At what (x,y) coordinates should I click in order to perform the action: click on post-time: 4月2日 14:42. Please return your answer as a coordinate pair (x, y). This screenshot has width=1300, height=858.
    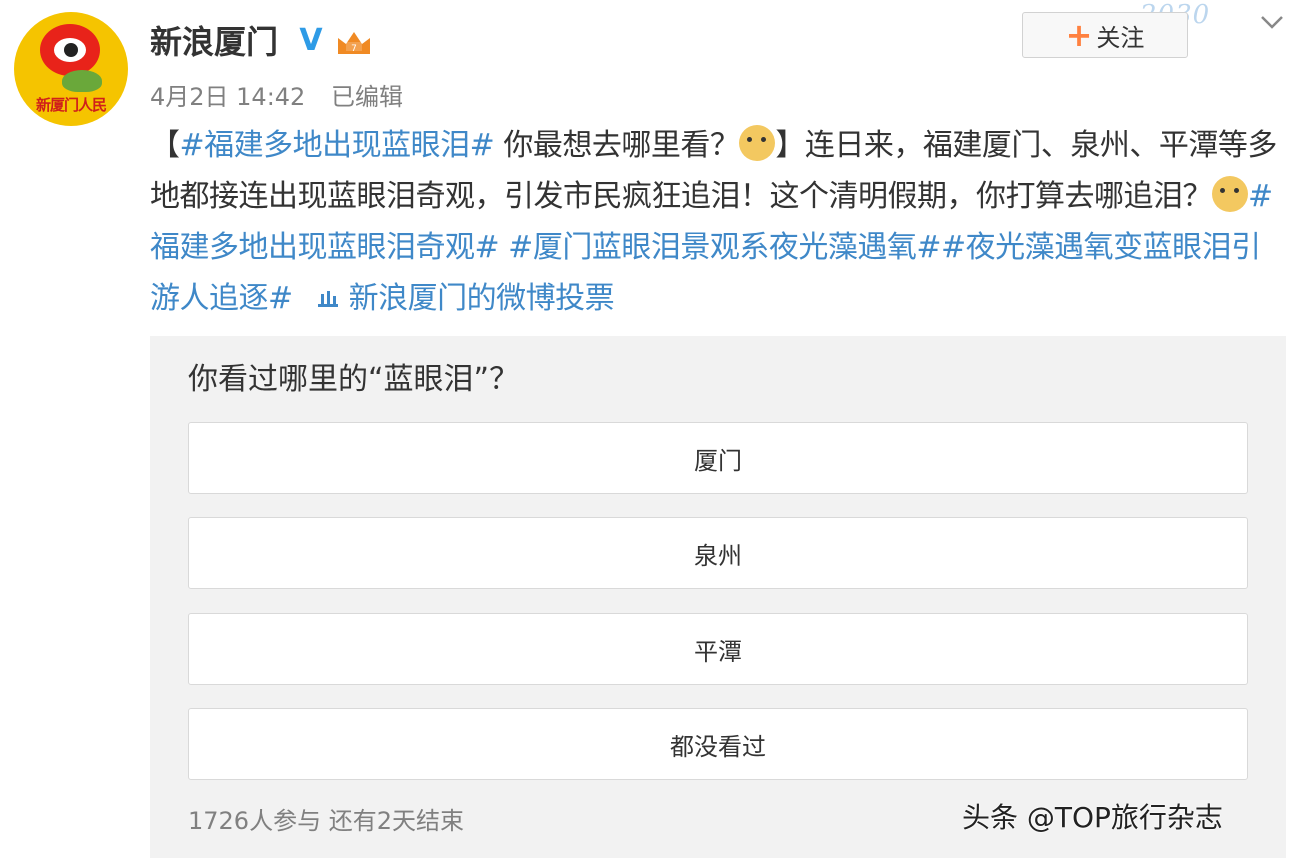
    Looking at the image, I should click on (227, 97).